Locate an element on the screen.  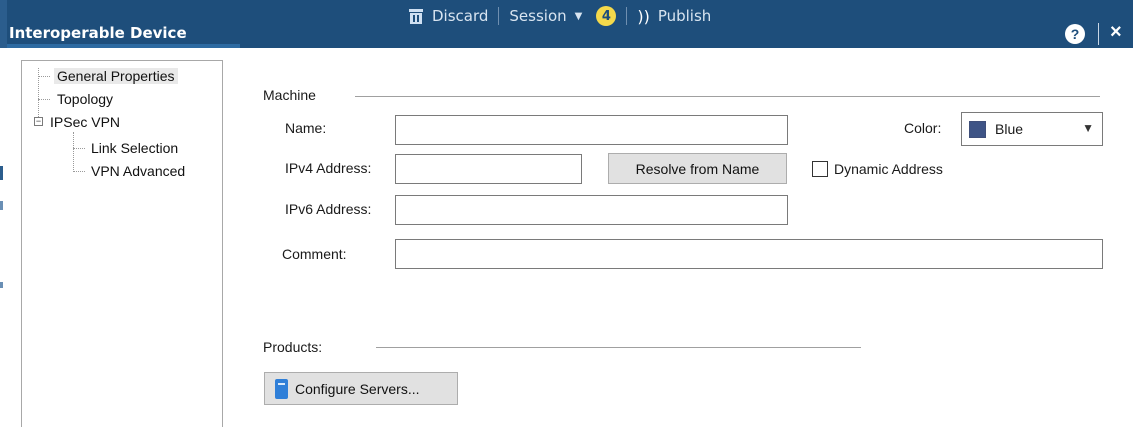
machine-group-rule is located at coordinates (727, 96).